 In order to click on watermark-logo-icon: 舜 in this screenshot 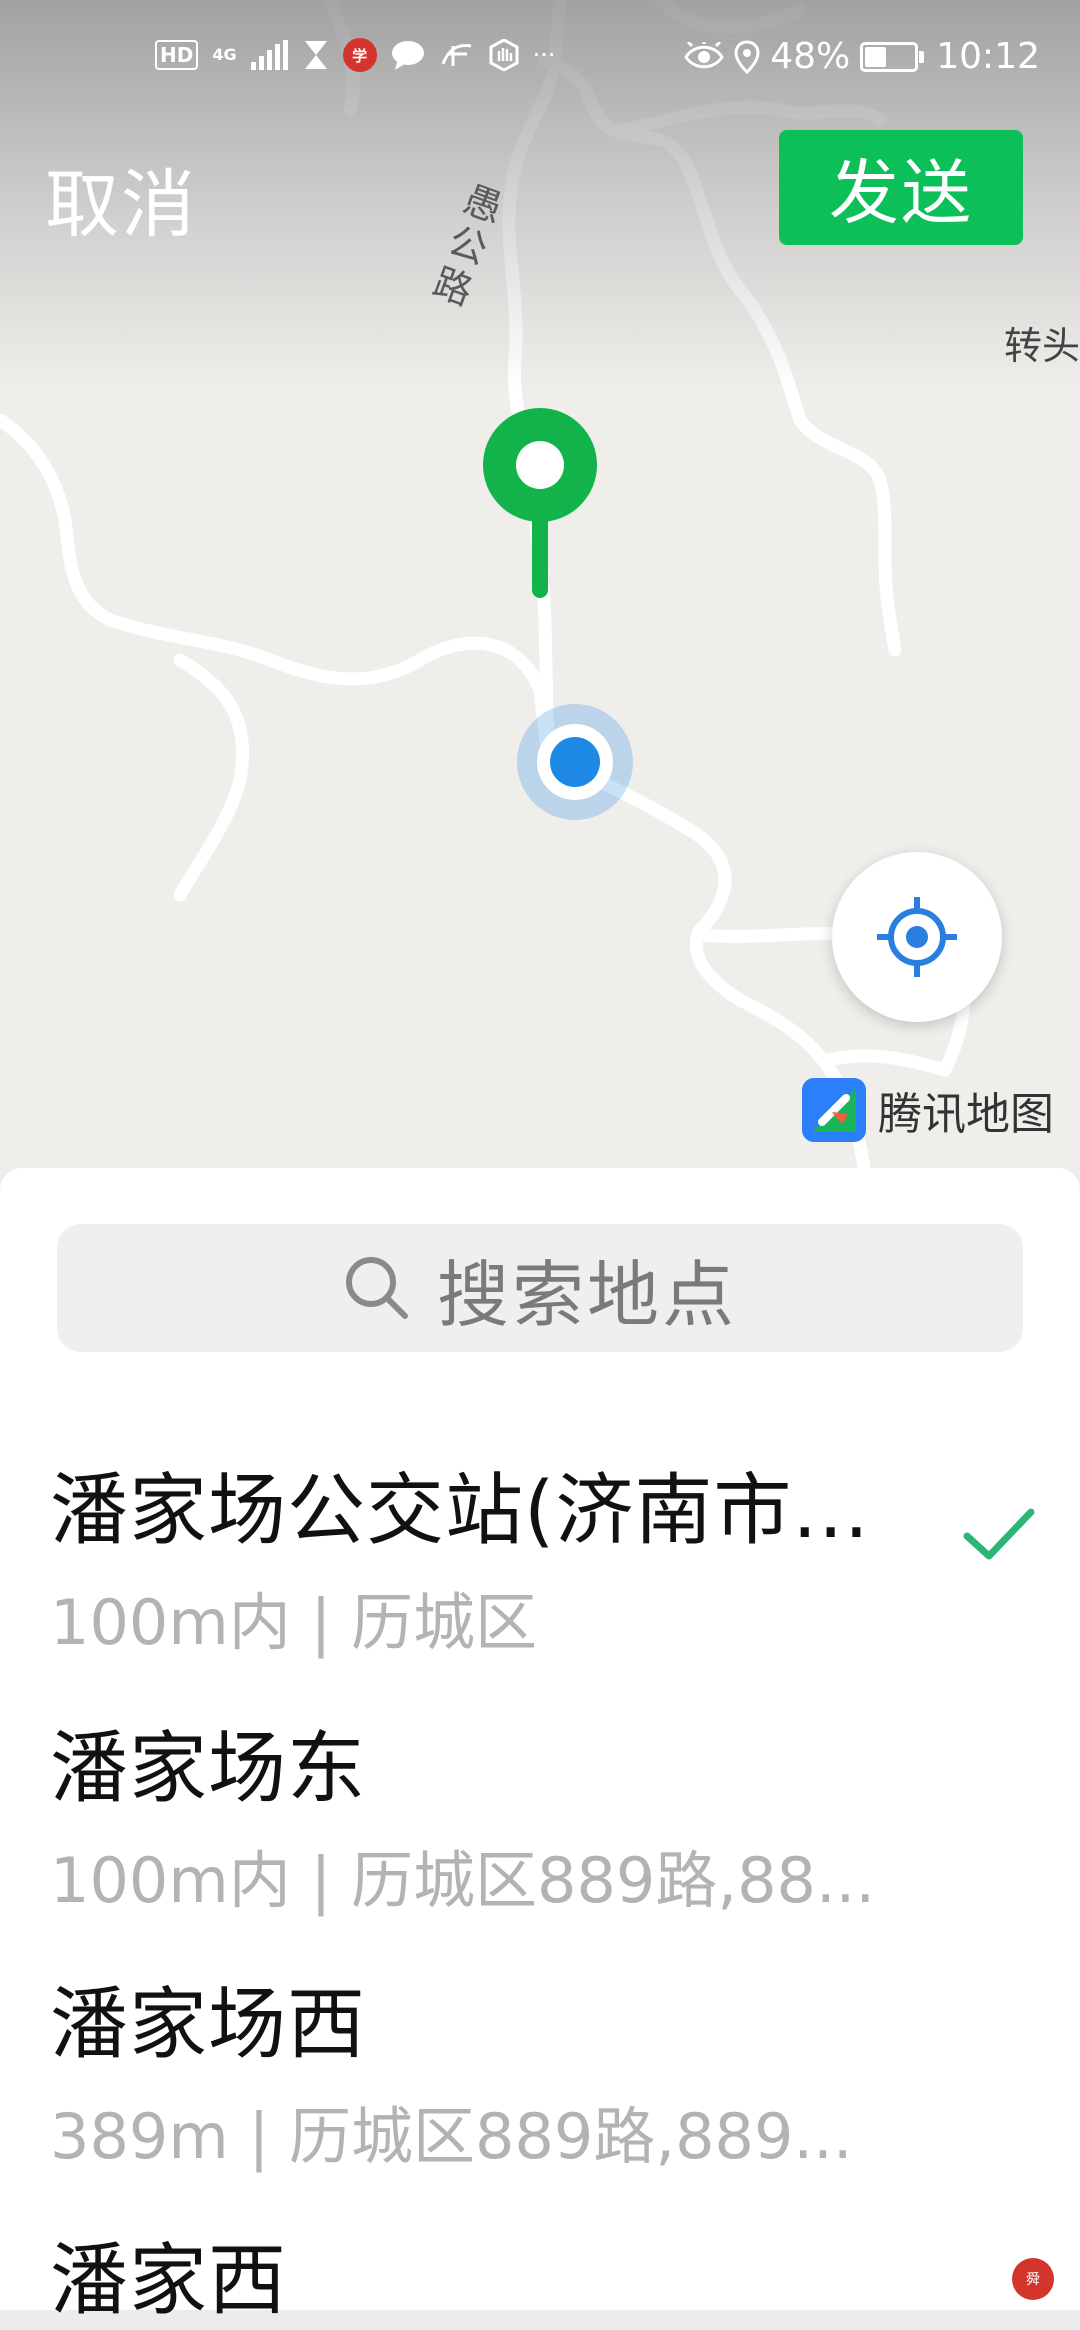, I will do `click(1033, 2279)`.